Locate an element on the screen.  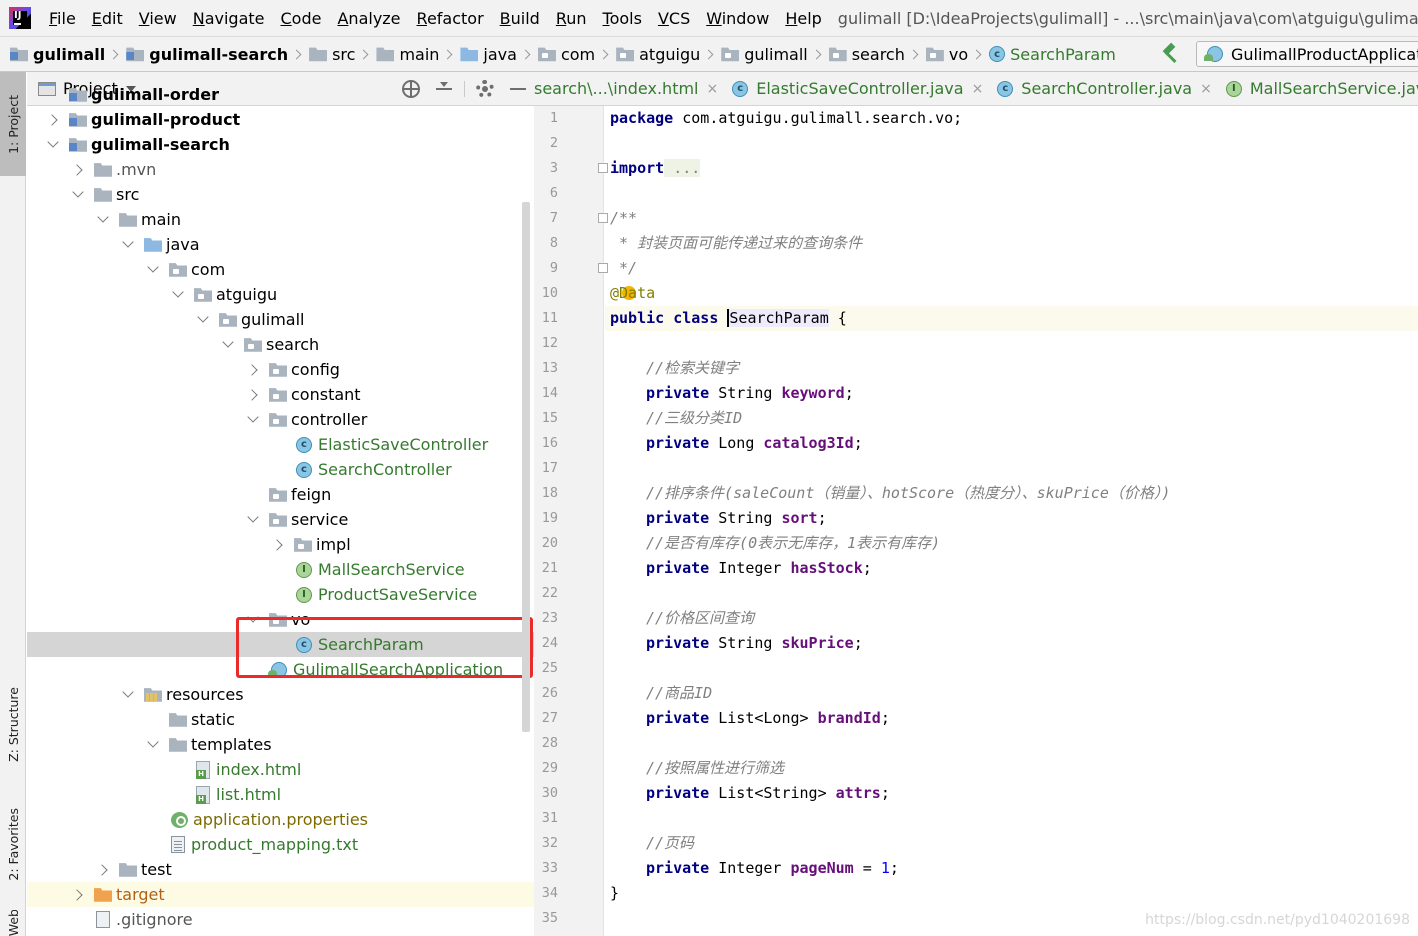
tree-node-mallsearchservice: I MallSearchService is located at coordinates (280, 569).